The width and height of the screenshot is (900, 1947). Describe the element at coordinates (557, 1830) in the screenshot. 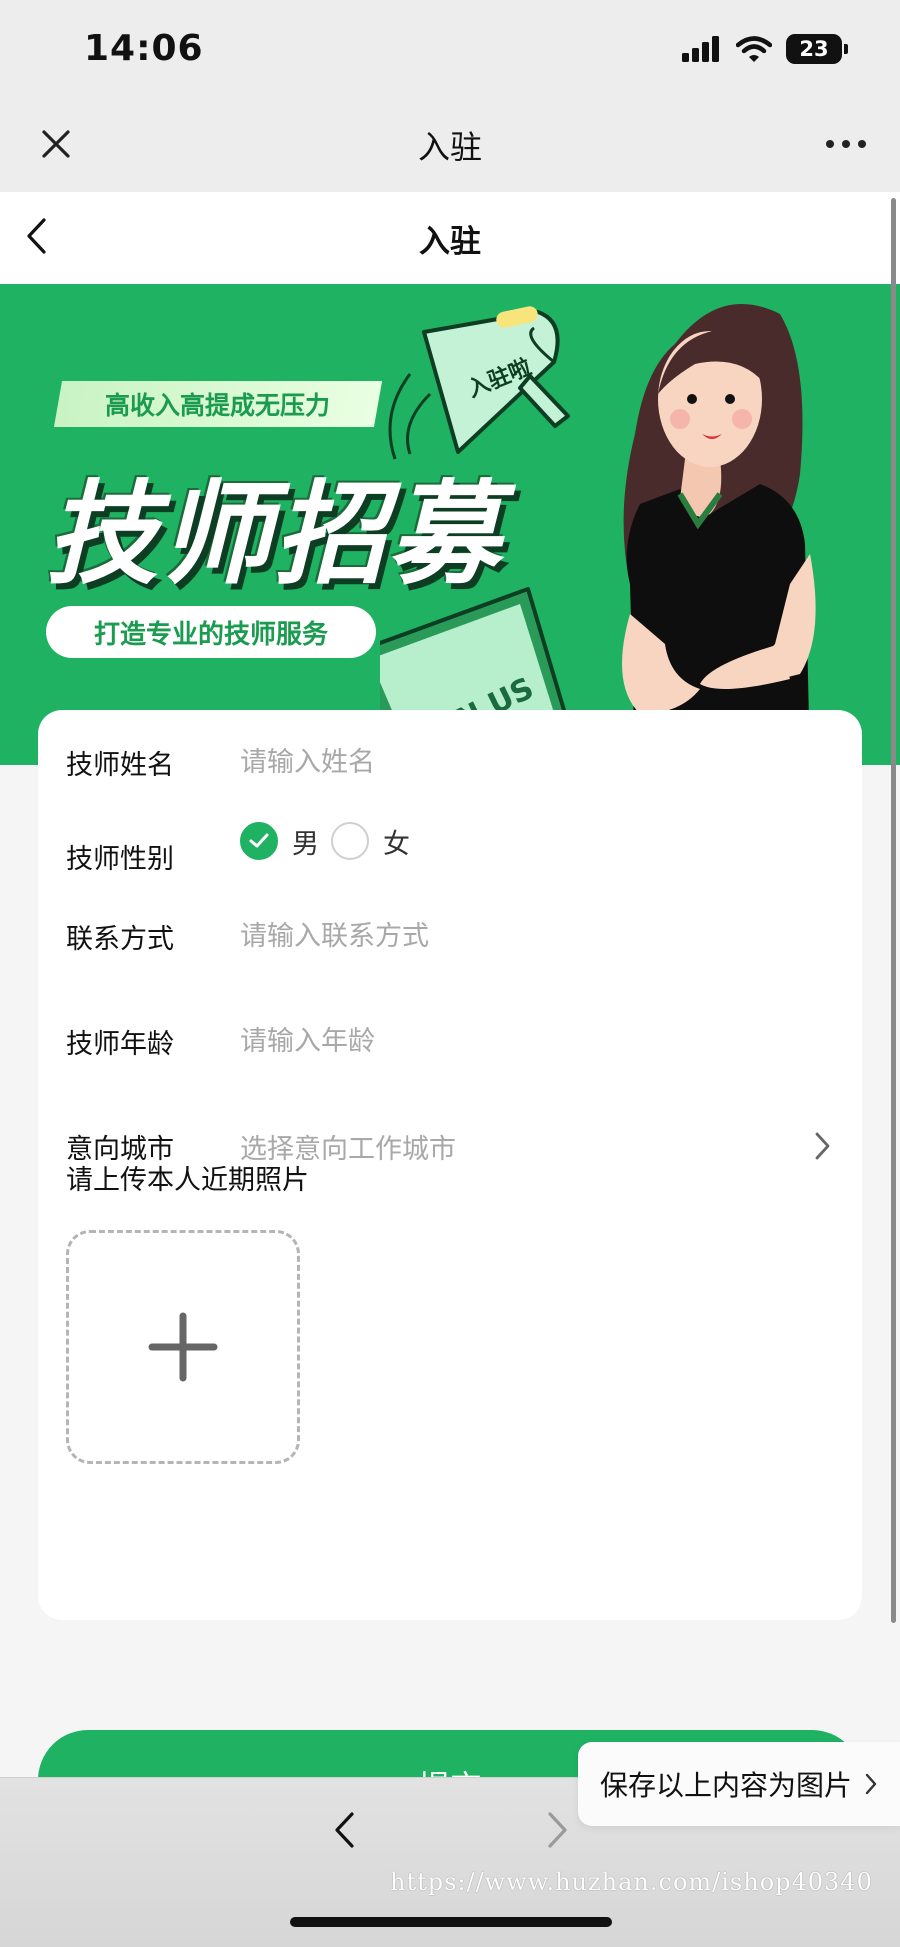

I see `nav-forward-icon` at that location.